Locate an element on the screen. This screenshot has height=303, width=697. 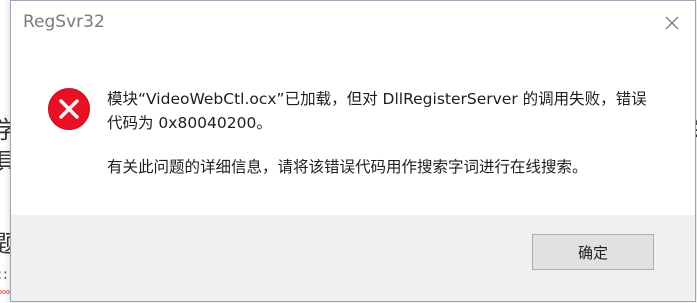
close-button is located at coordinates (672, 23).